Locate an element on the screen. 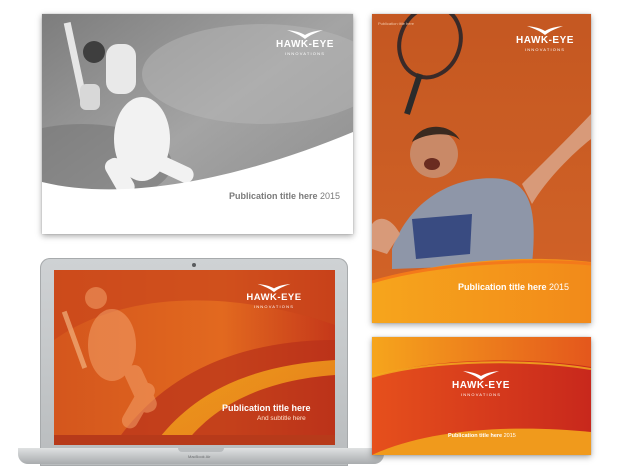 This screenshot has height=471, width=621. publication-subtitle: And subtitle here is located at coordinates (281, 418).